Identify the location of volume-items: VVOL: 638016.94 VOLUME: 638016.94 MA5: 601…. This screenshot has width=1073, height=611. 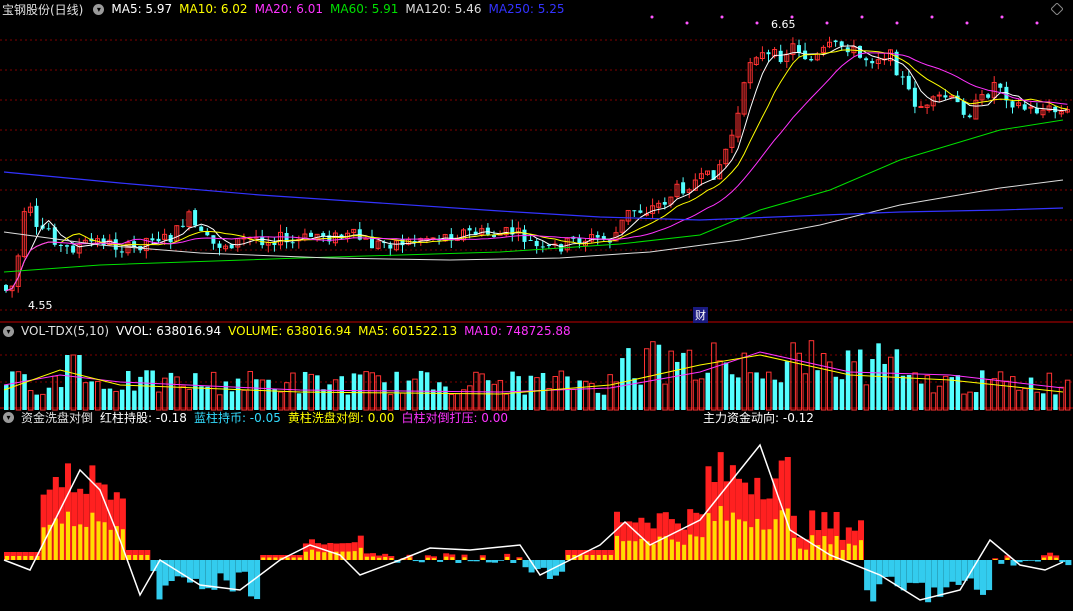
(347, 331).